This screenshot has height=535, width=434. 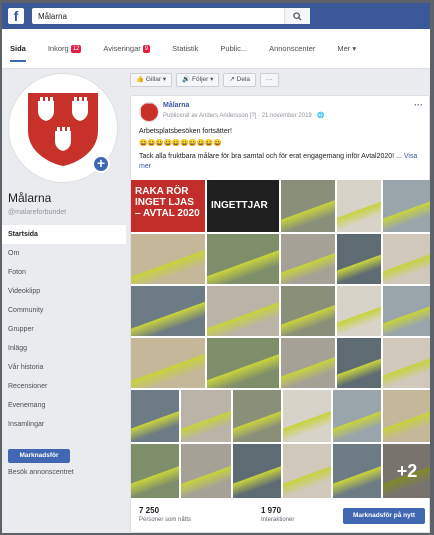 I want to click on boost-again-button: Marknadsför på nytt, so click(x=384, y=516).